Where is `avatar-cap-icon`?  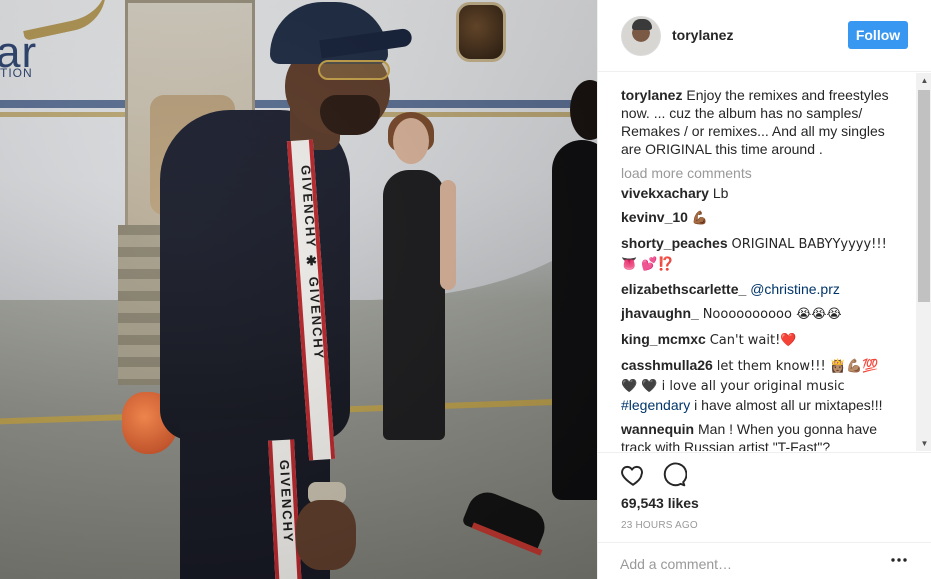 avatar-cap-icon is located at coordinates (642, 24).